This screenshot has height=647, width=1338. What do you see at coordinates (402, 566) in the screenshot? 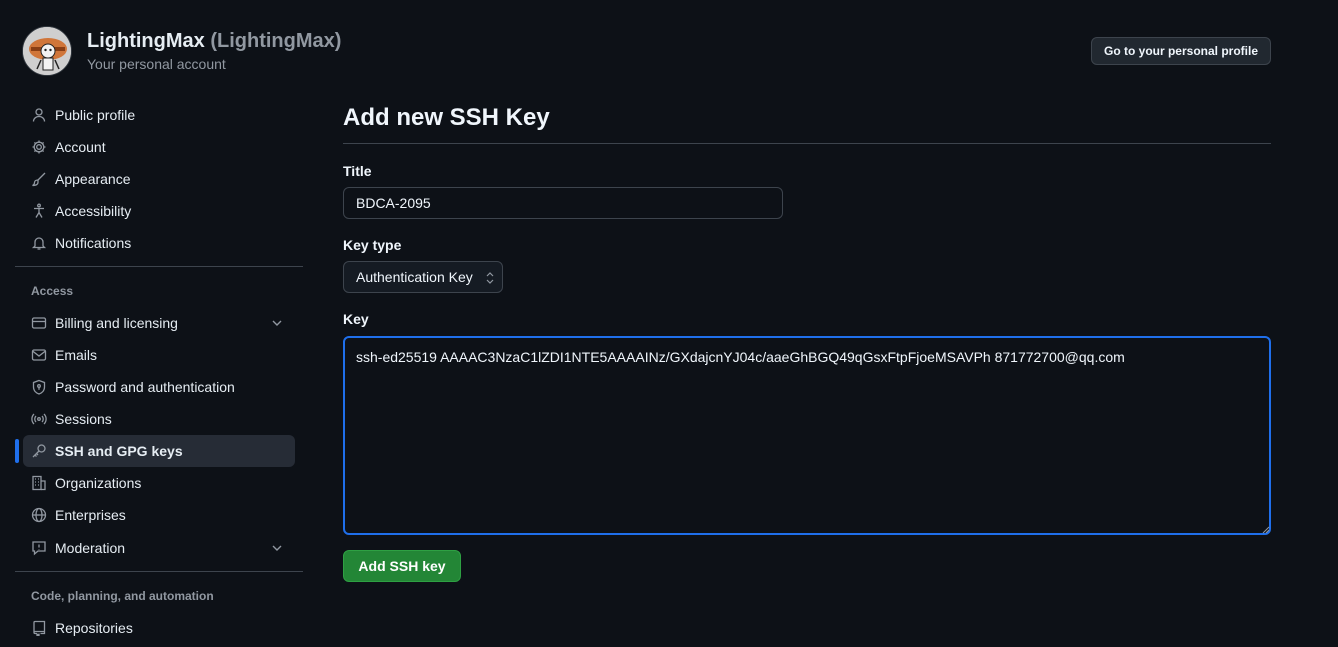
I see `add-ssh-key-button: Add SSH key` at bounding box center [402, 566].